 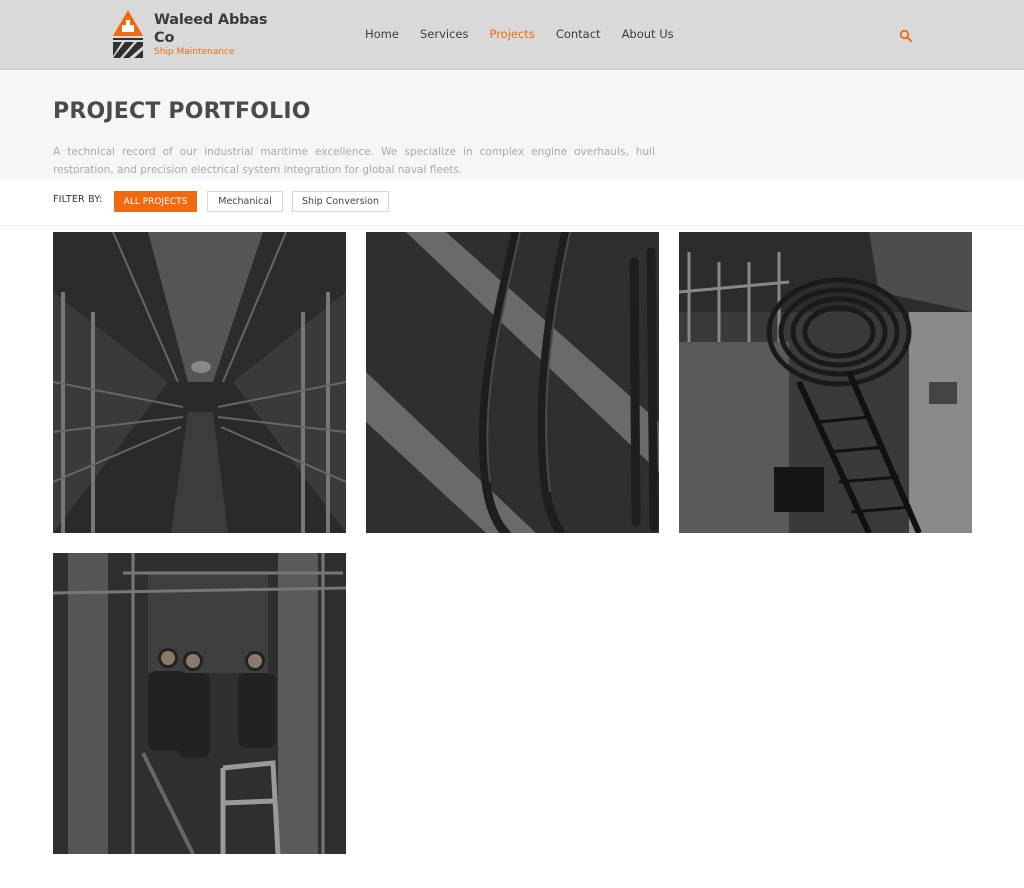 I want to click on coiled-pipe-photo, so click(x=825, y=382).